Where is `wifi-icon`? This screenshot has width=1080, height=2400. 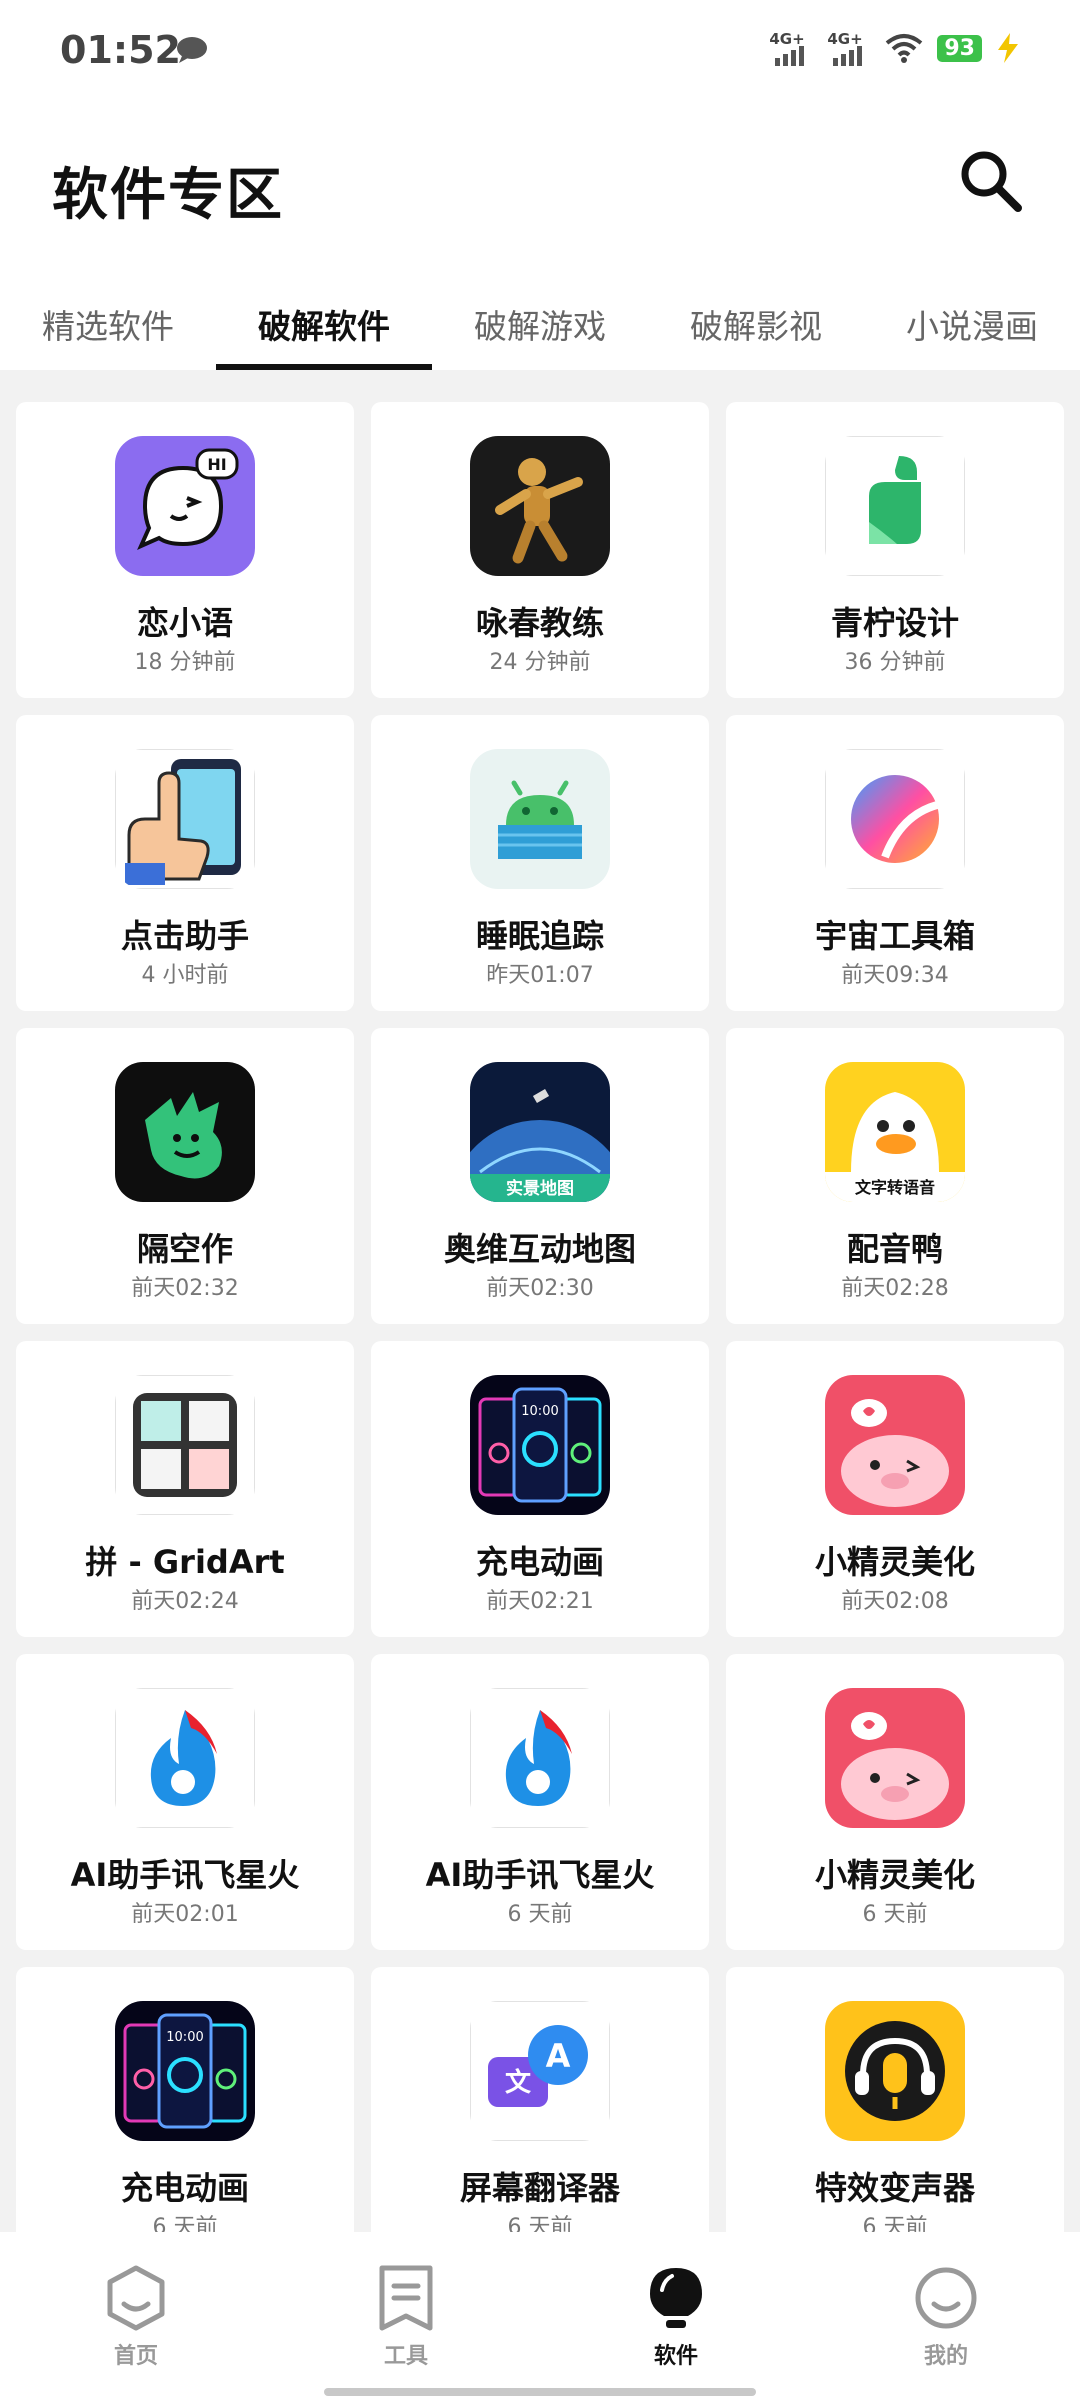
wifi-icon is located at coordinates (904, 48).